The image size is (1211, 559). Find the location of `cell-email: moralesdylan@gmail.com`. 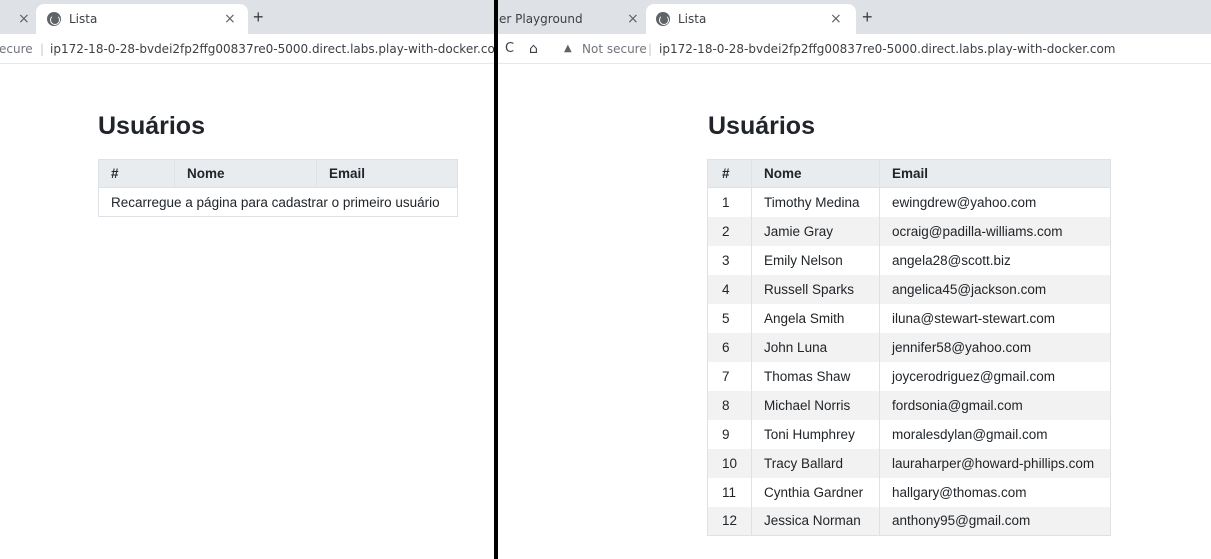

cell-email: moralesdylan@gmail.com is located at coordinates (995, 434).